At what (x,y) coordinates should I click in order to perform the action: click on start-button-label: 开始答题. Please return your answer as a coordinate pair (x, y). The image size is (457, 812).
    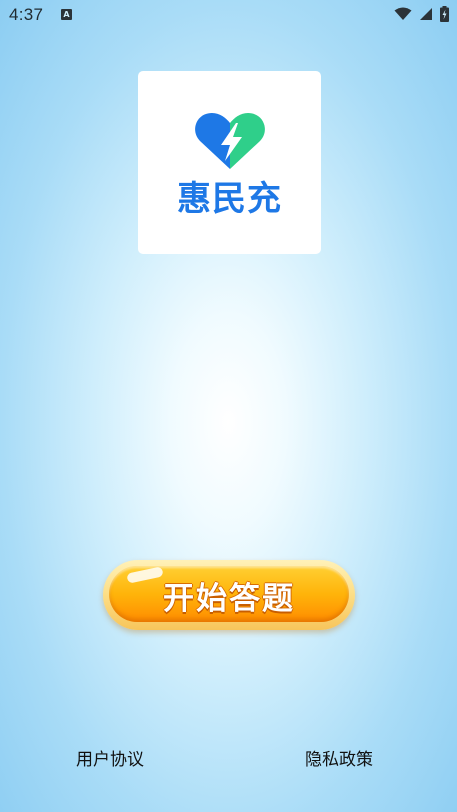
    Looking at the image, I should click on (229, 598).